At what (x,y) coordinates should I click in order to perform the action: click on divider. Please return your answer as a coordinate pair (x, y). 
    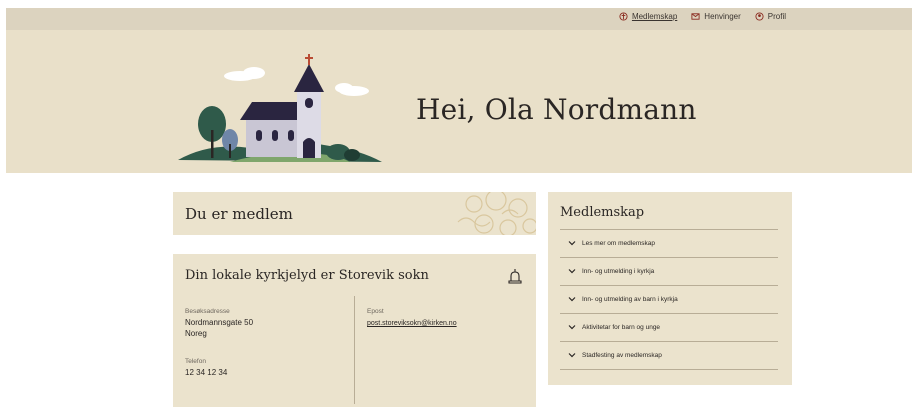
    Looking at the image, I should click on (669, 369).